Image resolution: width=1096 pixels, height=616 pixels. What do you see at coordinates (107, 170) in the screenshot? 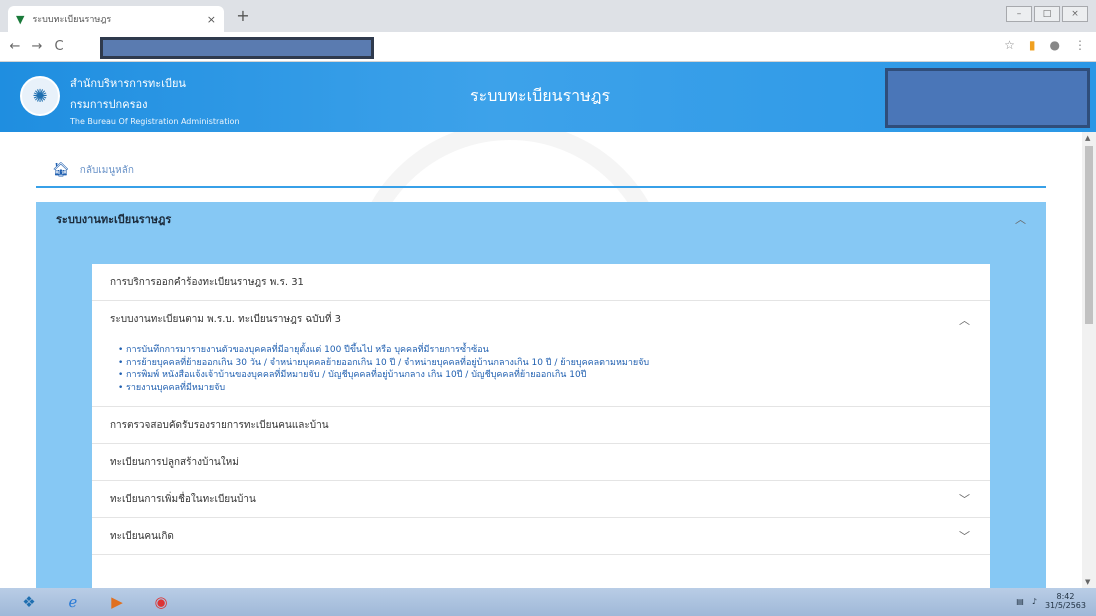
I see `home-link: กลับเมนูหลัก` at bounding box center [107, 170].